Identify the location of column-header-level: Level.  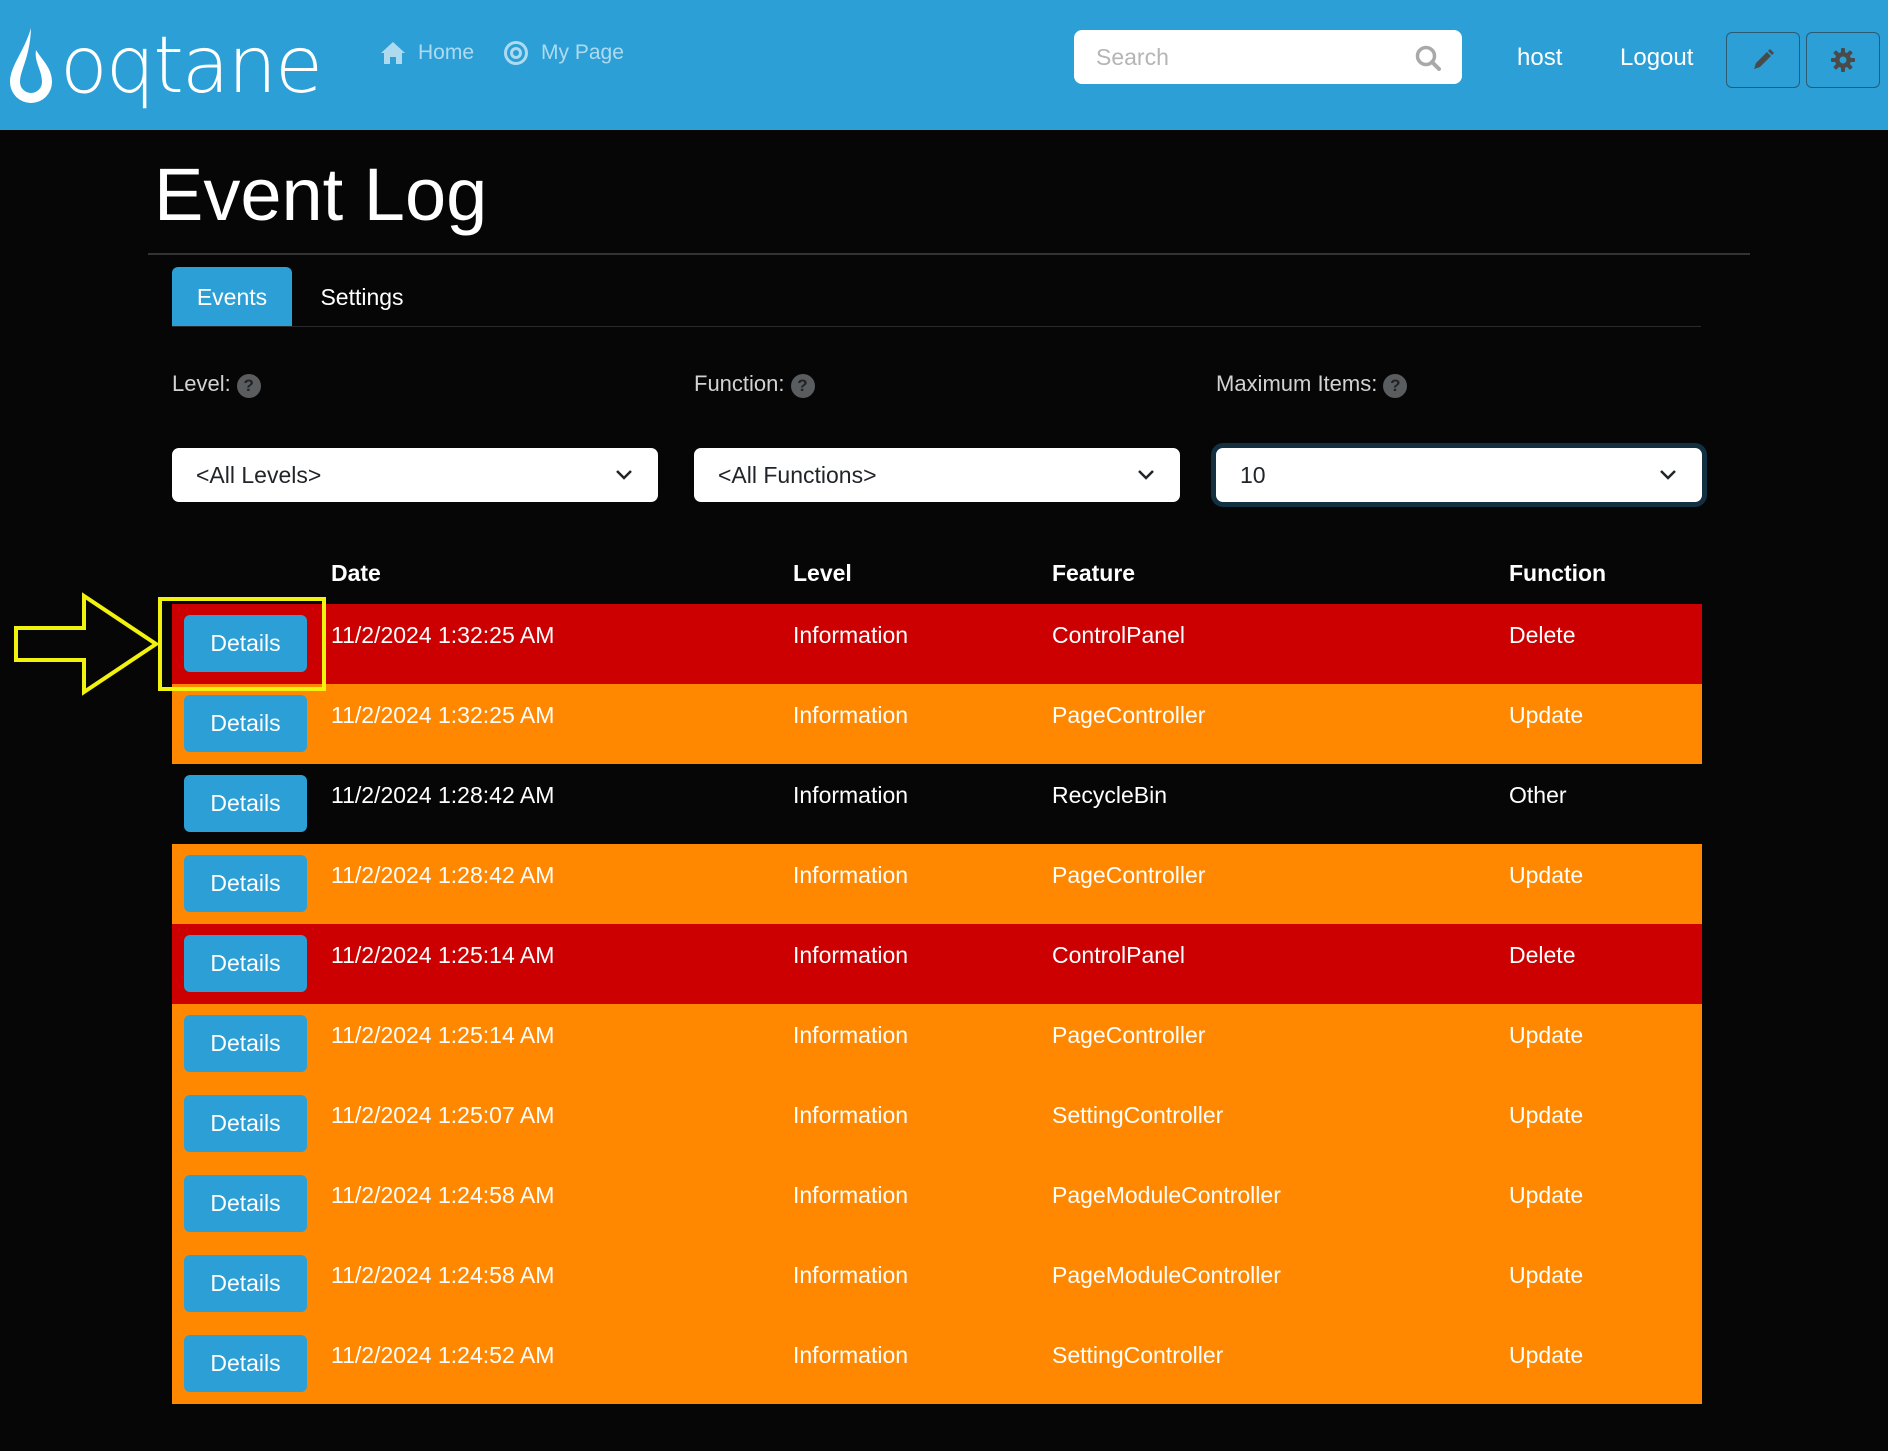
(822, 573).